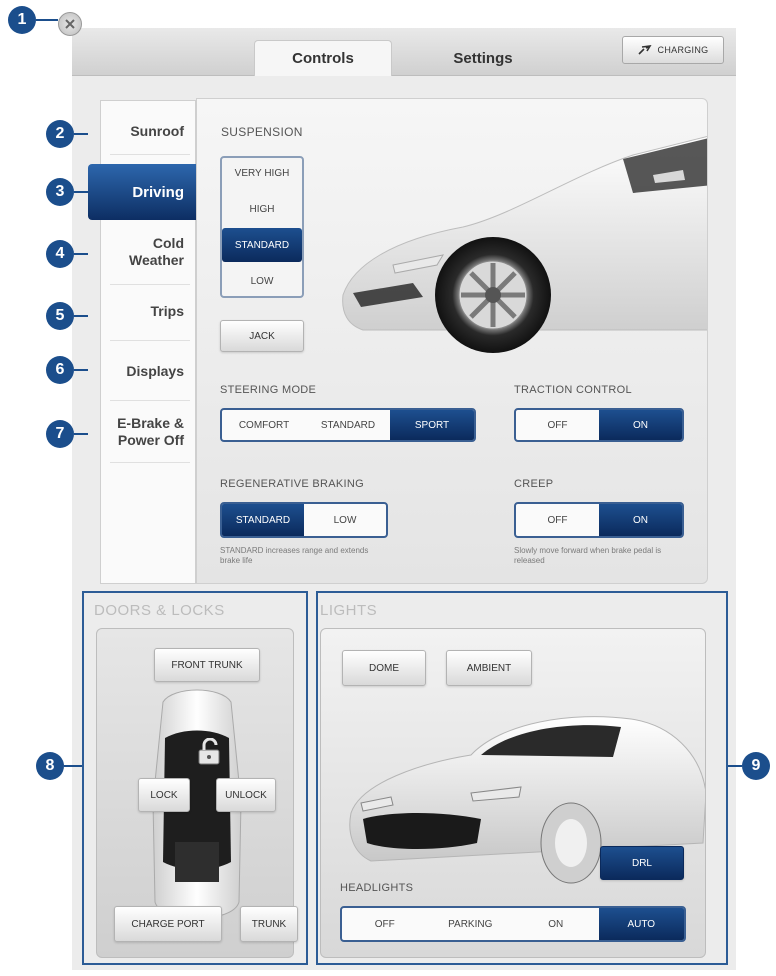 Image resolution: width=776 pixels, height=976 pixels. What do you see at coordinates (159, 610) in the screenshot?
I see `doors-locks-title: DOORS & LOCKS` at bounding box center [159, 610].